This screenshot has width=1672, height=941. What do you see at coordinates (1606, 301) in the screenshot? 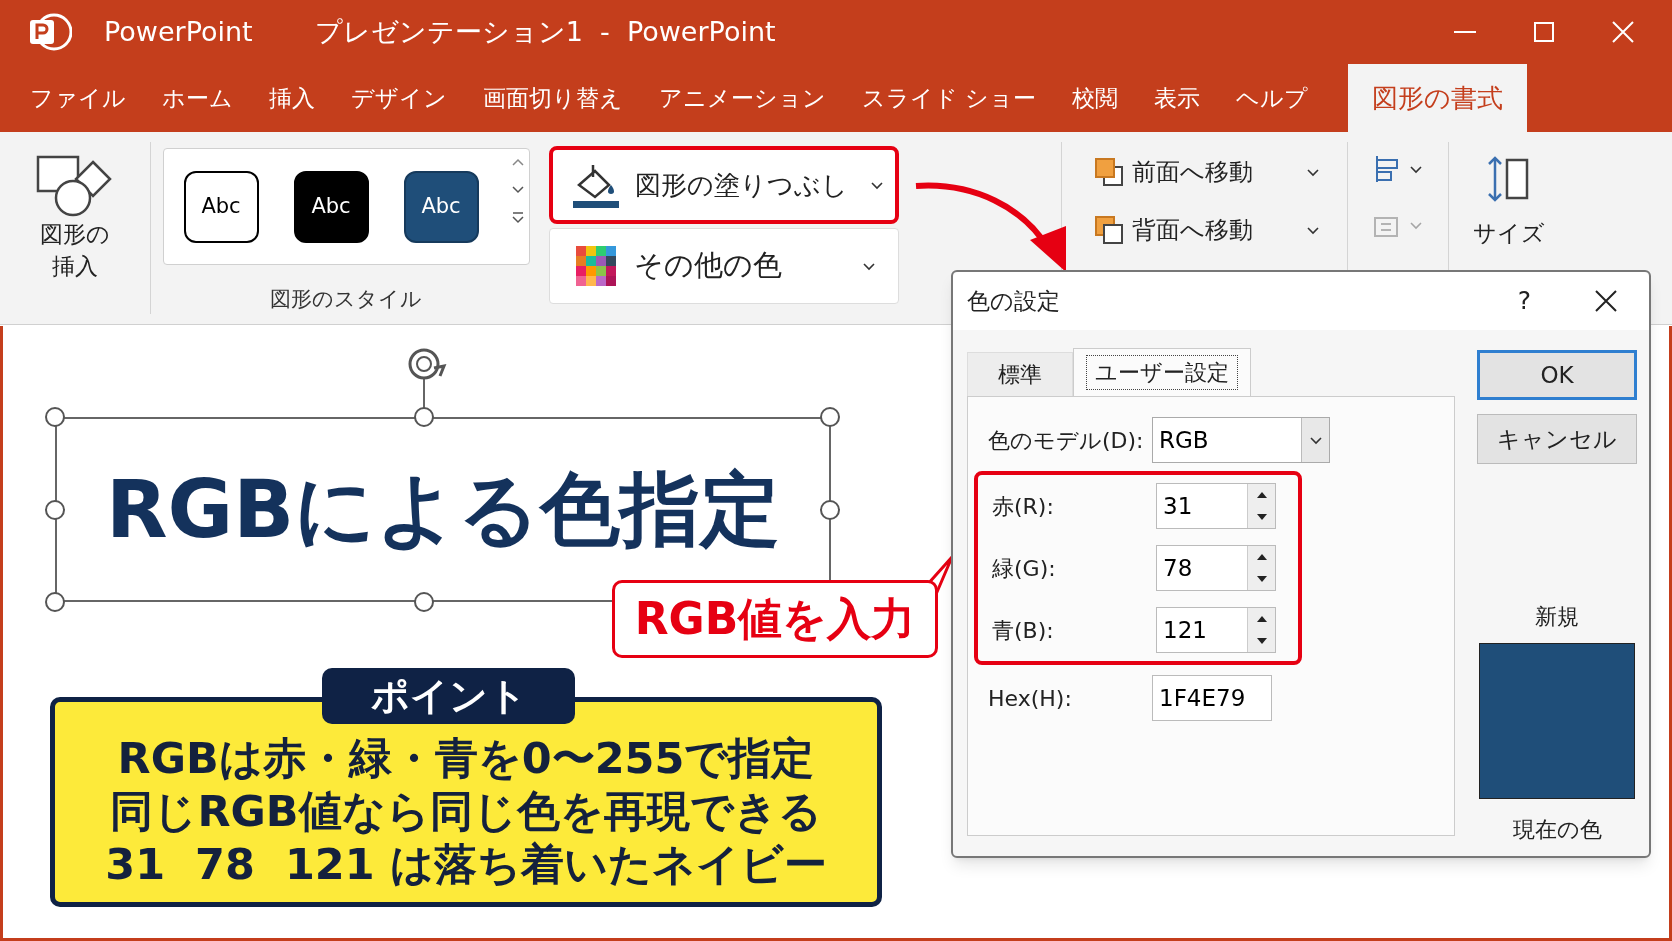
I see `close-icon` at bounding box center [1606, 301].